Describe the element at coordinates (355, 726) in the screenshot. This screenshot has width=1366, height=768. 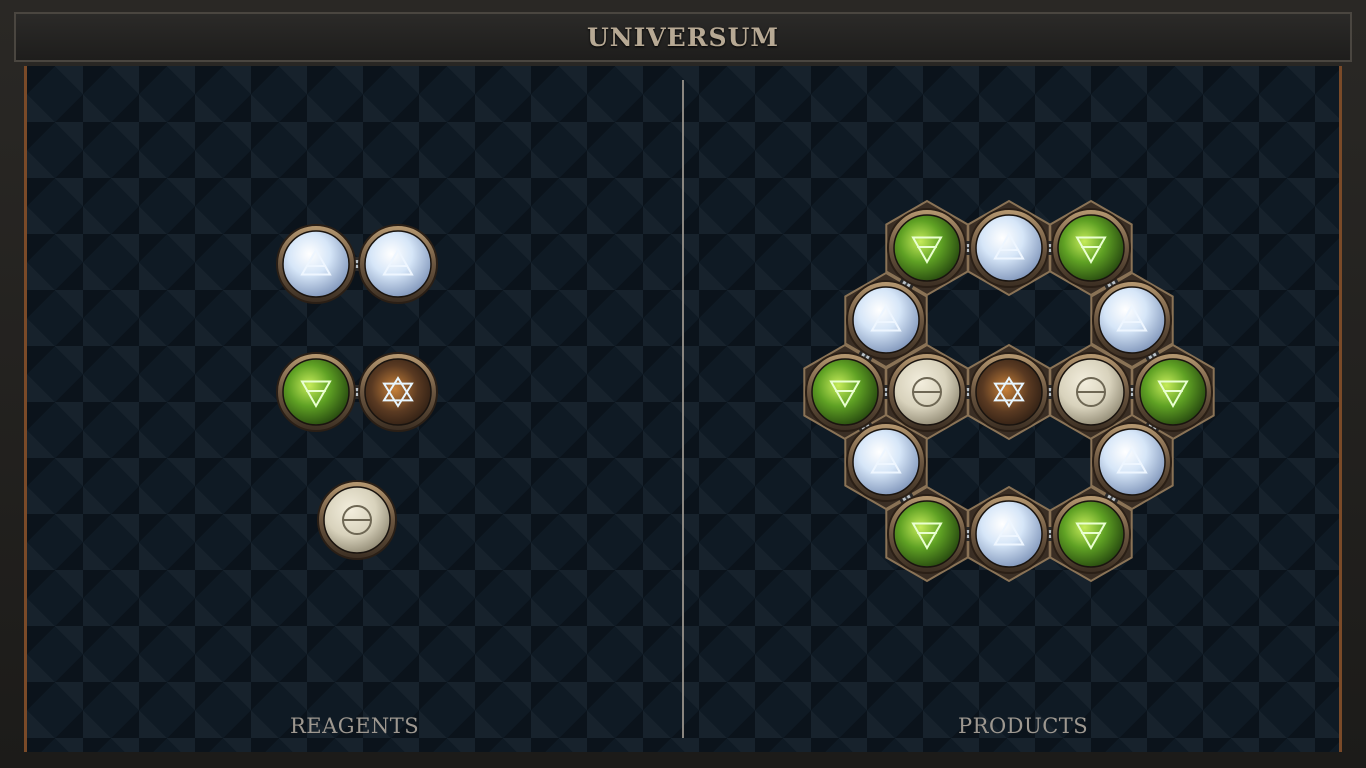
I see `reagents-label: REAGENTS` at that location.